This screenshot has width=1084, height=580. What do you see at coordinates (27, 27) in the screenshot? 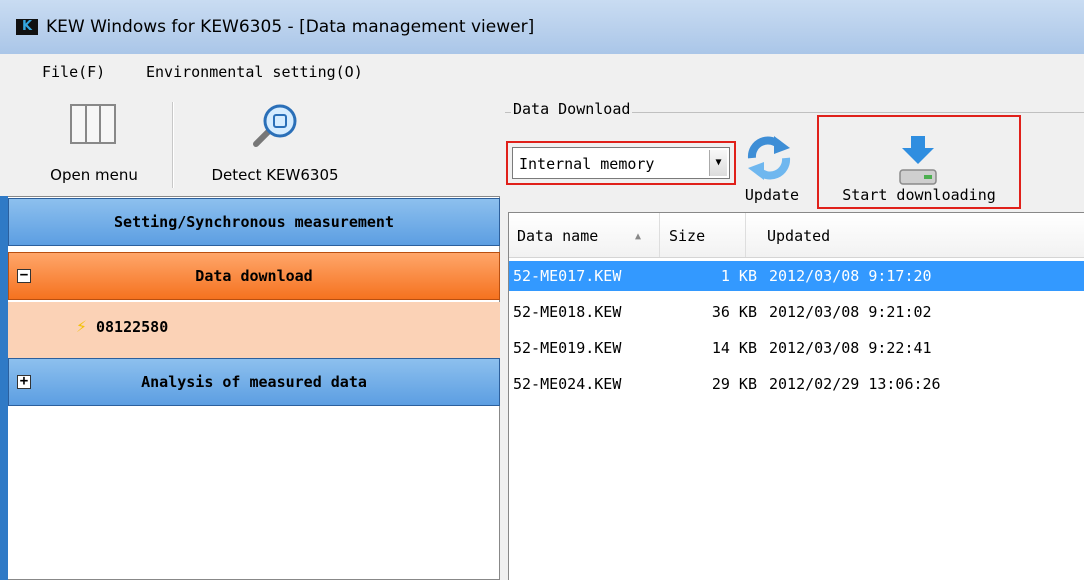
I see `app-logo-icon: K` at bounding box center [27, 27].